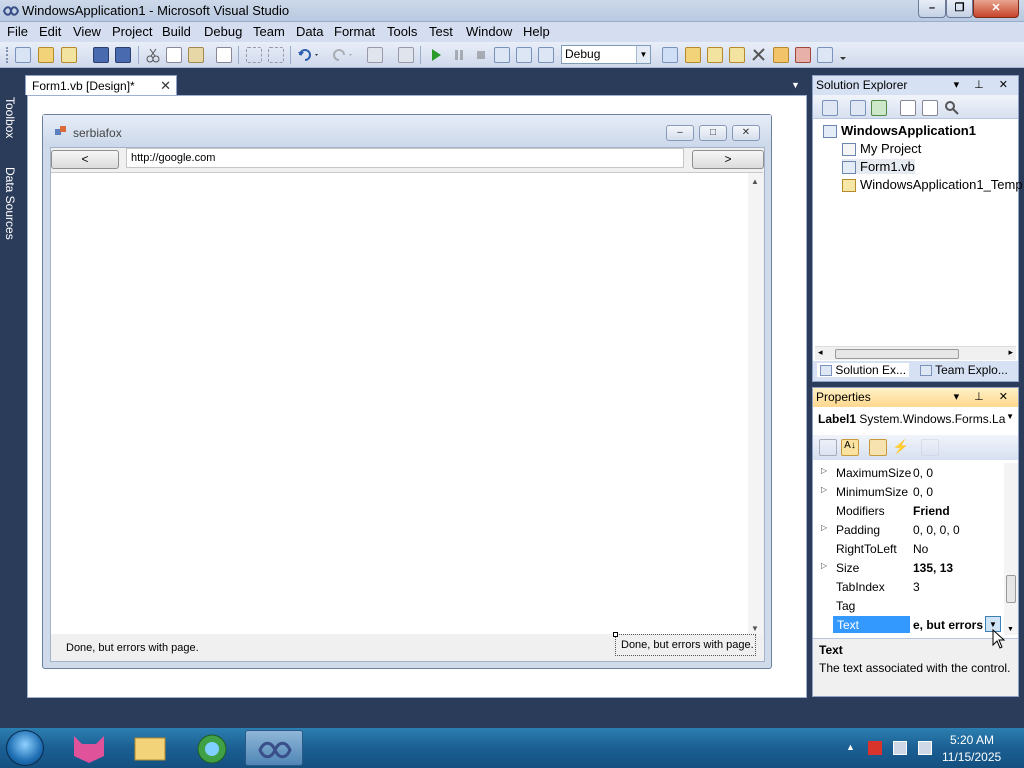 The height and width of the screenshot is (768, 1024). Describe the element at coordinates (879, 108) in the screenshot. I see `refresh-icon` at that location.